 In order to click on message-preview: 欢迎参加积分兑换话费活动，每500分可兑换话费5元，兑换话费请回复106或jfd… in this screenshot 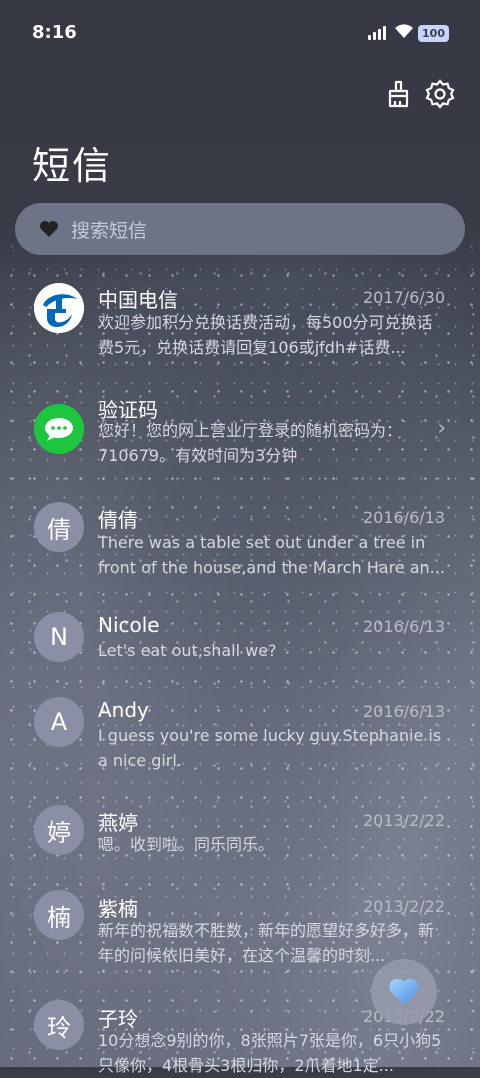, I will do `click(265, 335)`.